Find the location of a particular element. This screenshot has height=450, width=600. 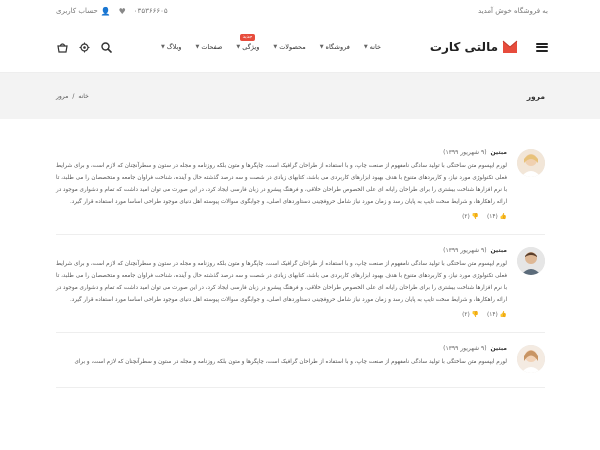

topbar-left: ۰۳۵۳۶۶۶۰۵ ♥ 👤 حساب کاربری is located at coordinates (112, 11).